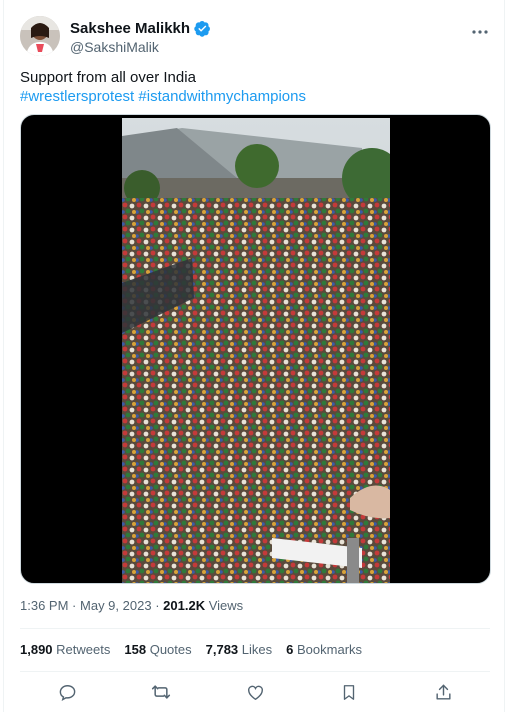 The width and height of the screenshot is (522, 712). I want to click on reply-icon, so click(67, 692).